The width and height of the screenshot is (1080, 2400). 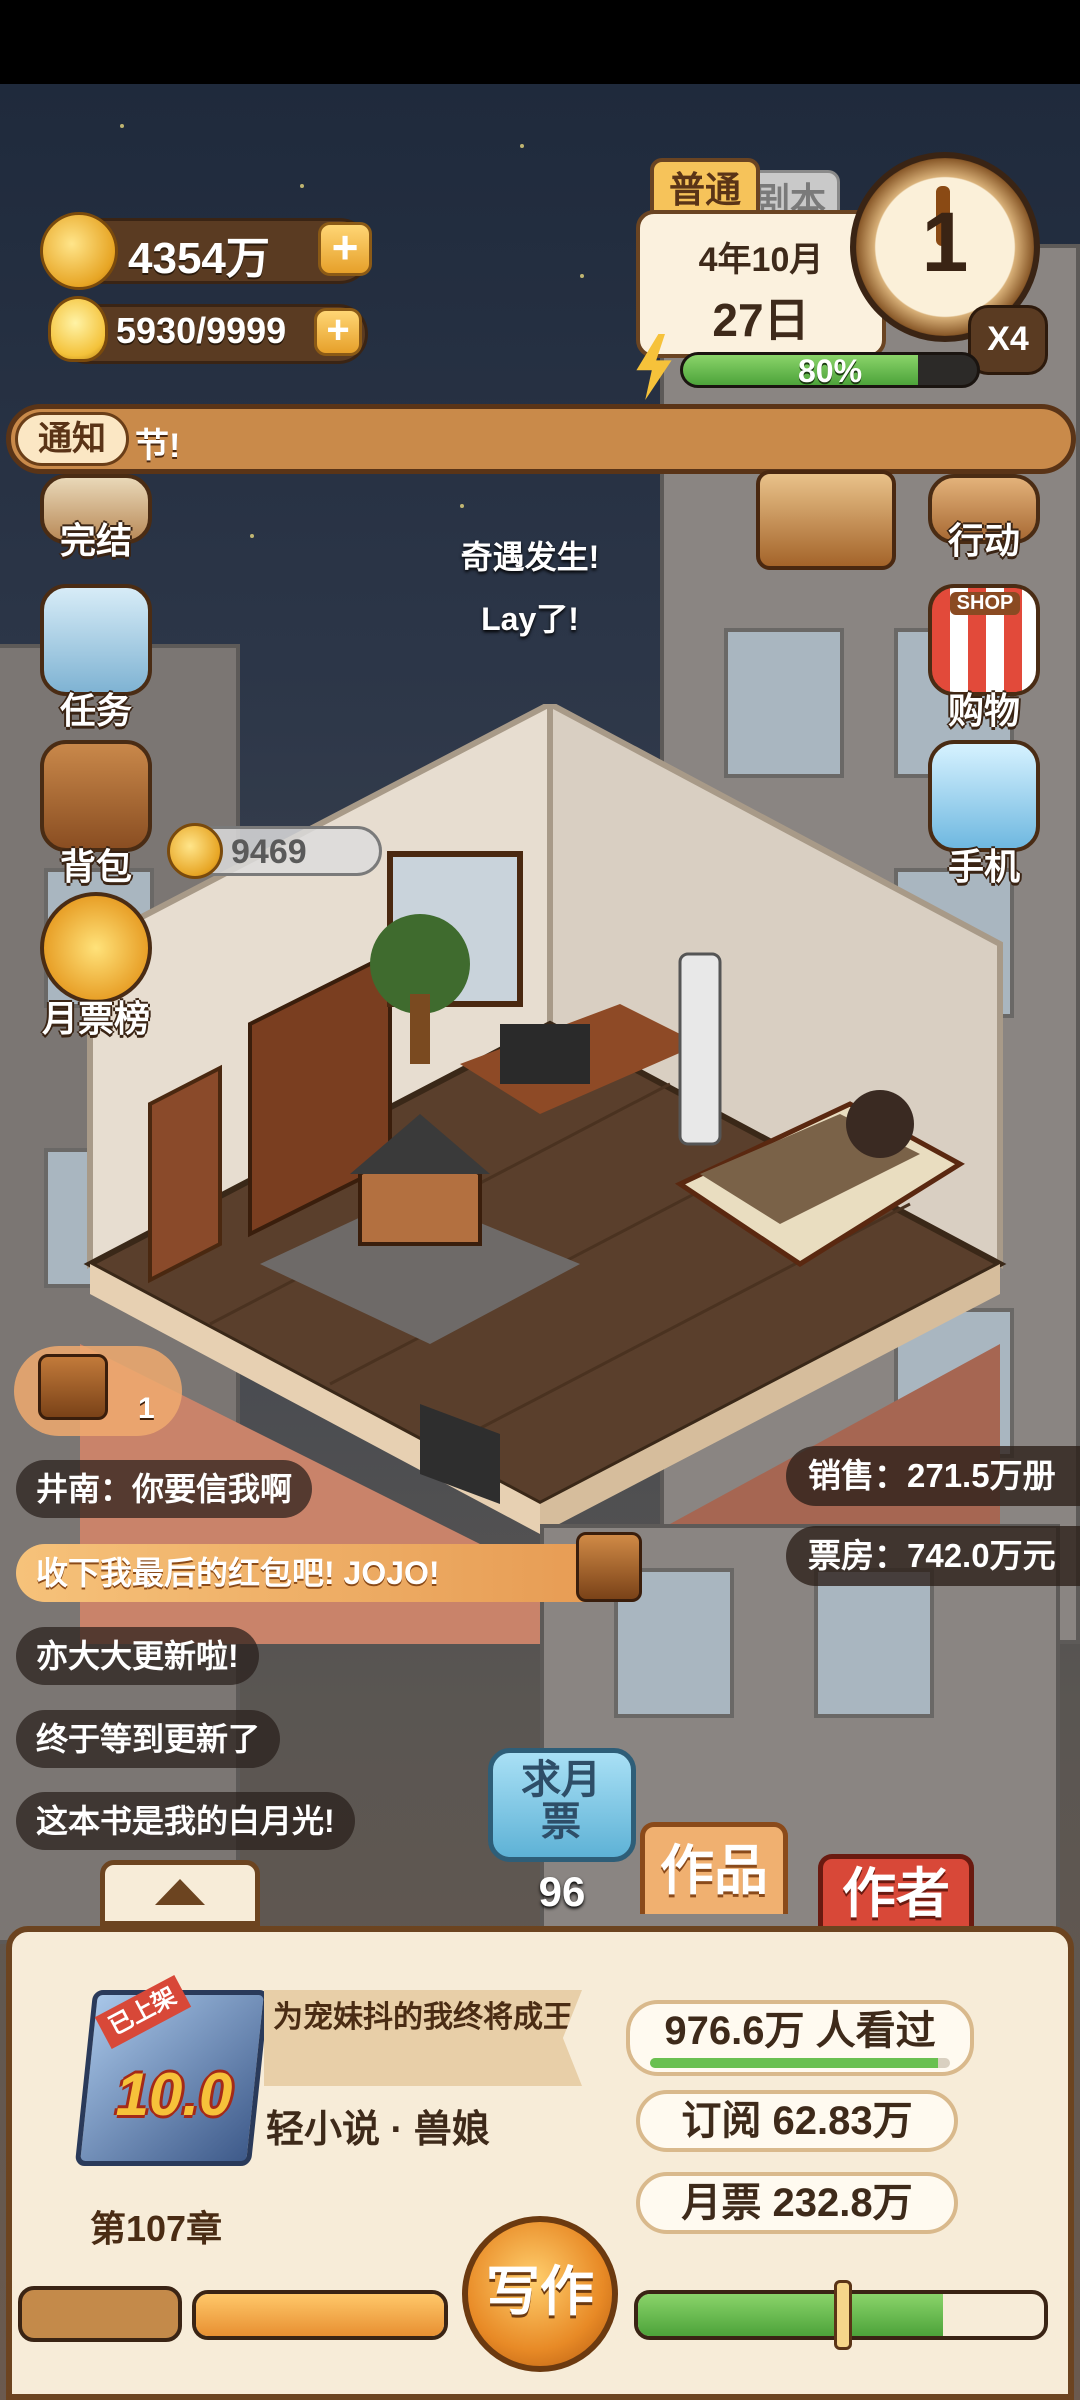 What do you see at coordinates (1008, 340) in the screenshot?
I see `speed-multiplier-button: X4` at bounding box center [1008, 340].